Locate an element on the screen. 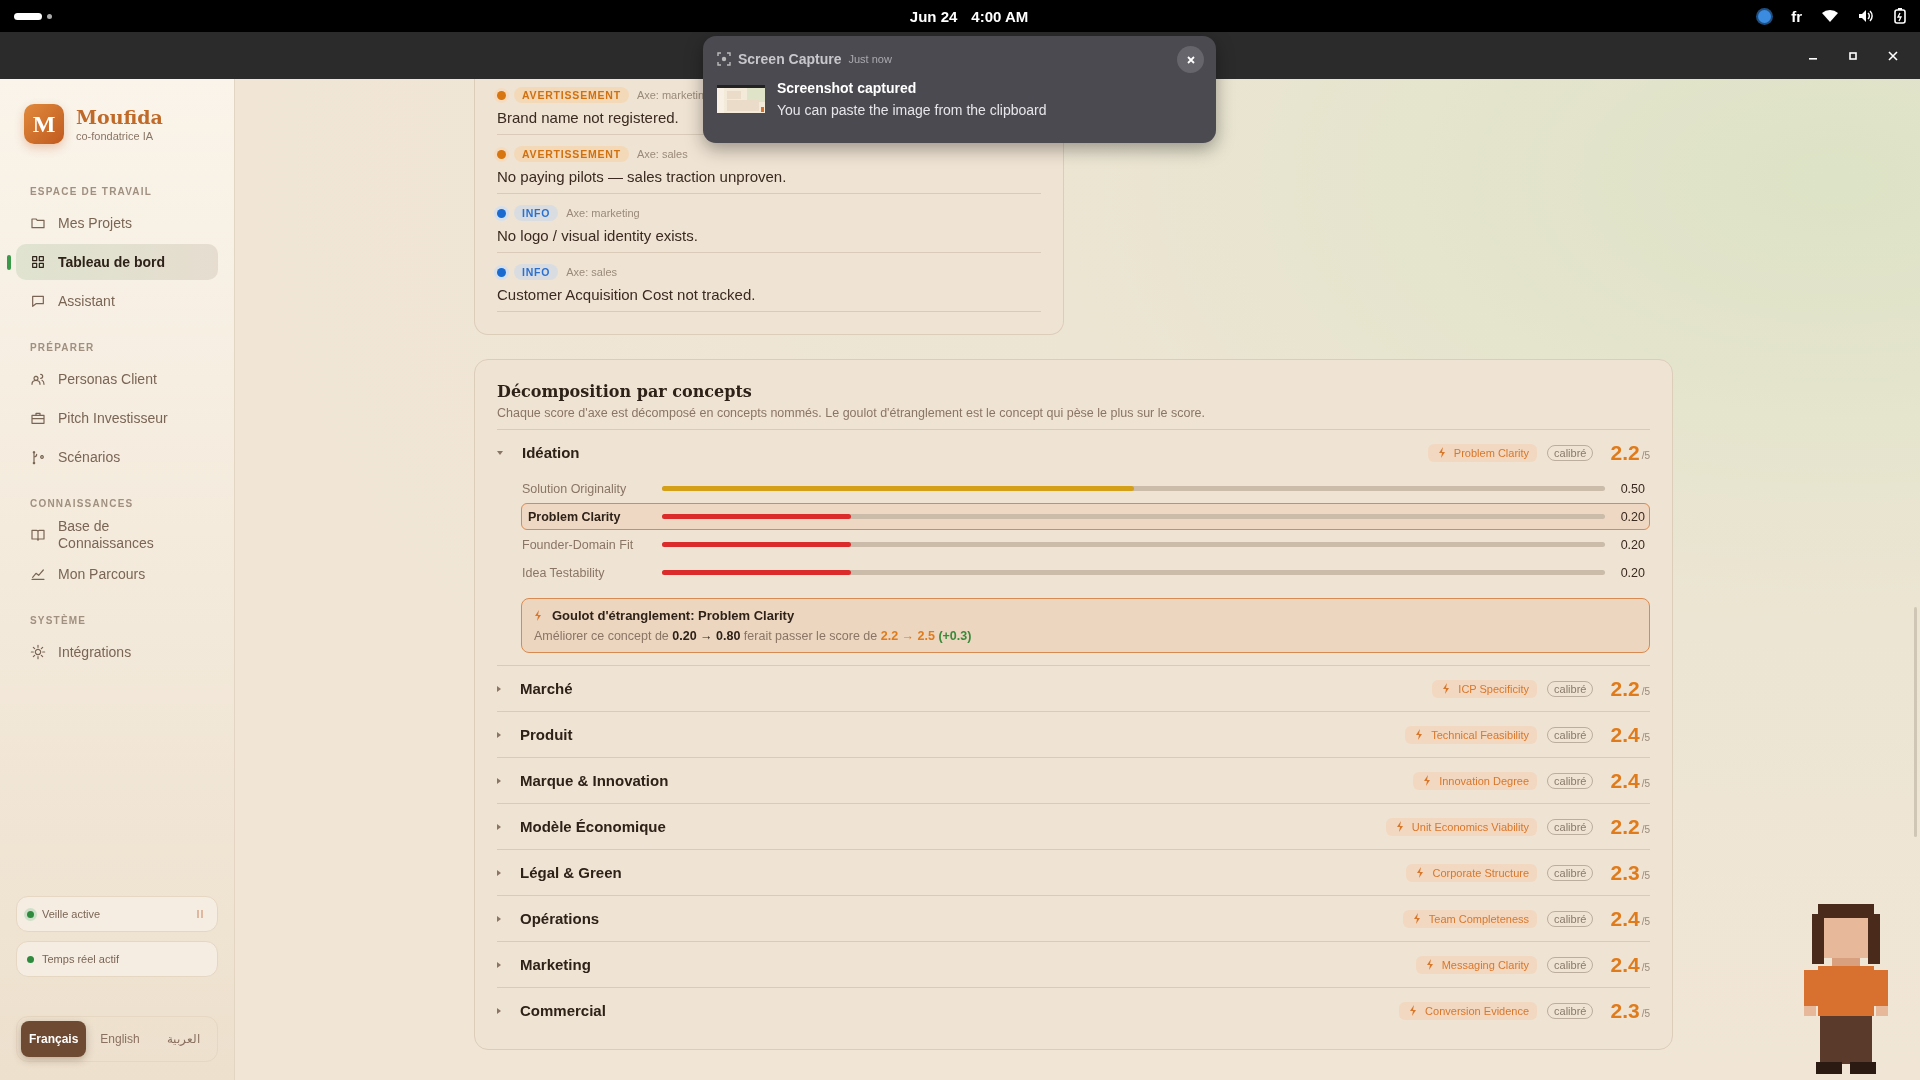 The width and height of the screenshot is (1920, 1080). language-option: Français is located at coordinates (54, 1039).